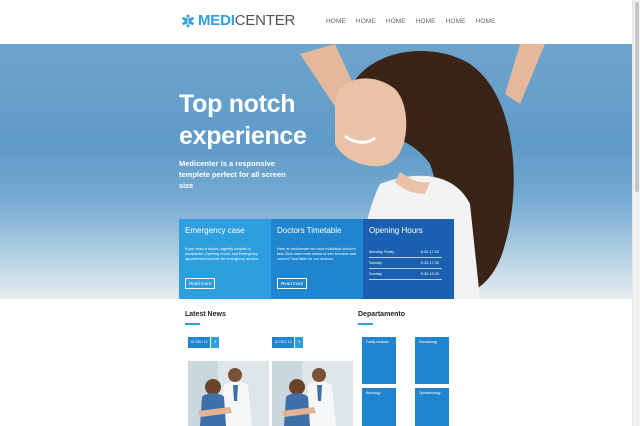 Image resolution: width=640 pixels, height=426 pixels. Describe the element at coordinates (376, 263) in the screenshot. I see `hours-day: Saturdy` at that location.